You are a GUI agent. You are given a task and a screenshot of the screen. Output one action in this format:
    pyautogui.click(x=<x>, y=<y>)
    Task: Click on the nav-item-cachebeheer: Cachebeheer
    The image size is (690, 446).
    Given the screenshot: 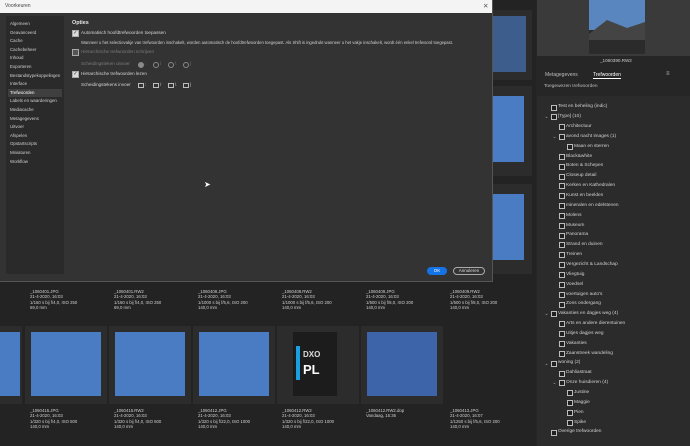 What is the action you would take?
    pyautogui.click(x=35, y=50)
    